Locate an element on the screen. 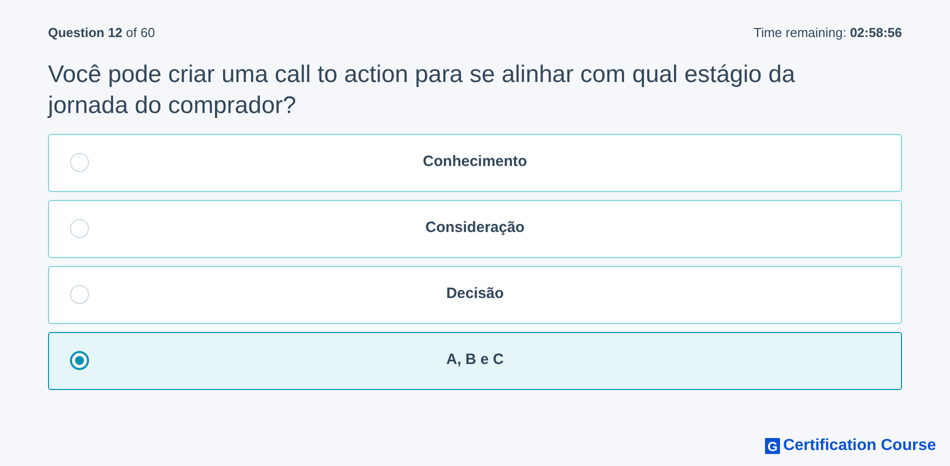  question-counter: Question 12 of 60 is located at coordinates (101, 33).